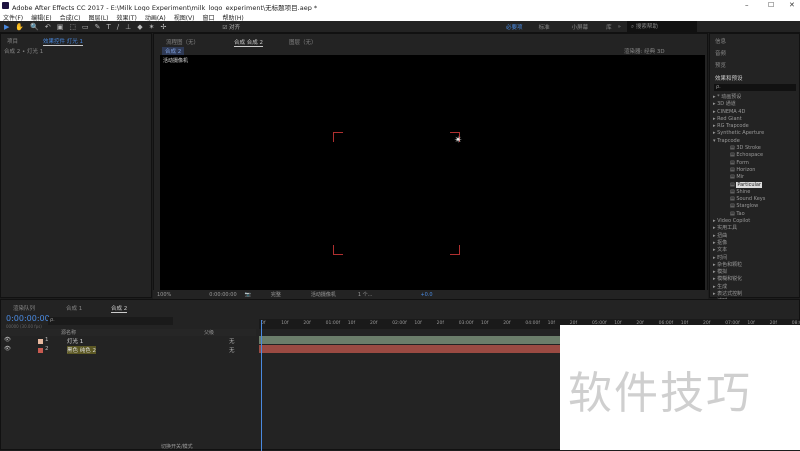 The width and height of the screenshot is (800, 451). What do you see at coordinates (208, 17) in the screenshot?
I see `menu-window: 窗口` at bounding box center [208, 17].